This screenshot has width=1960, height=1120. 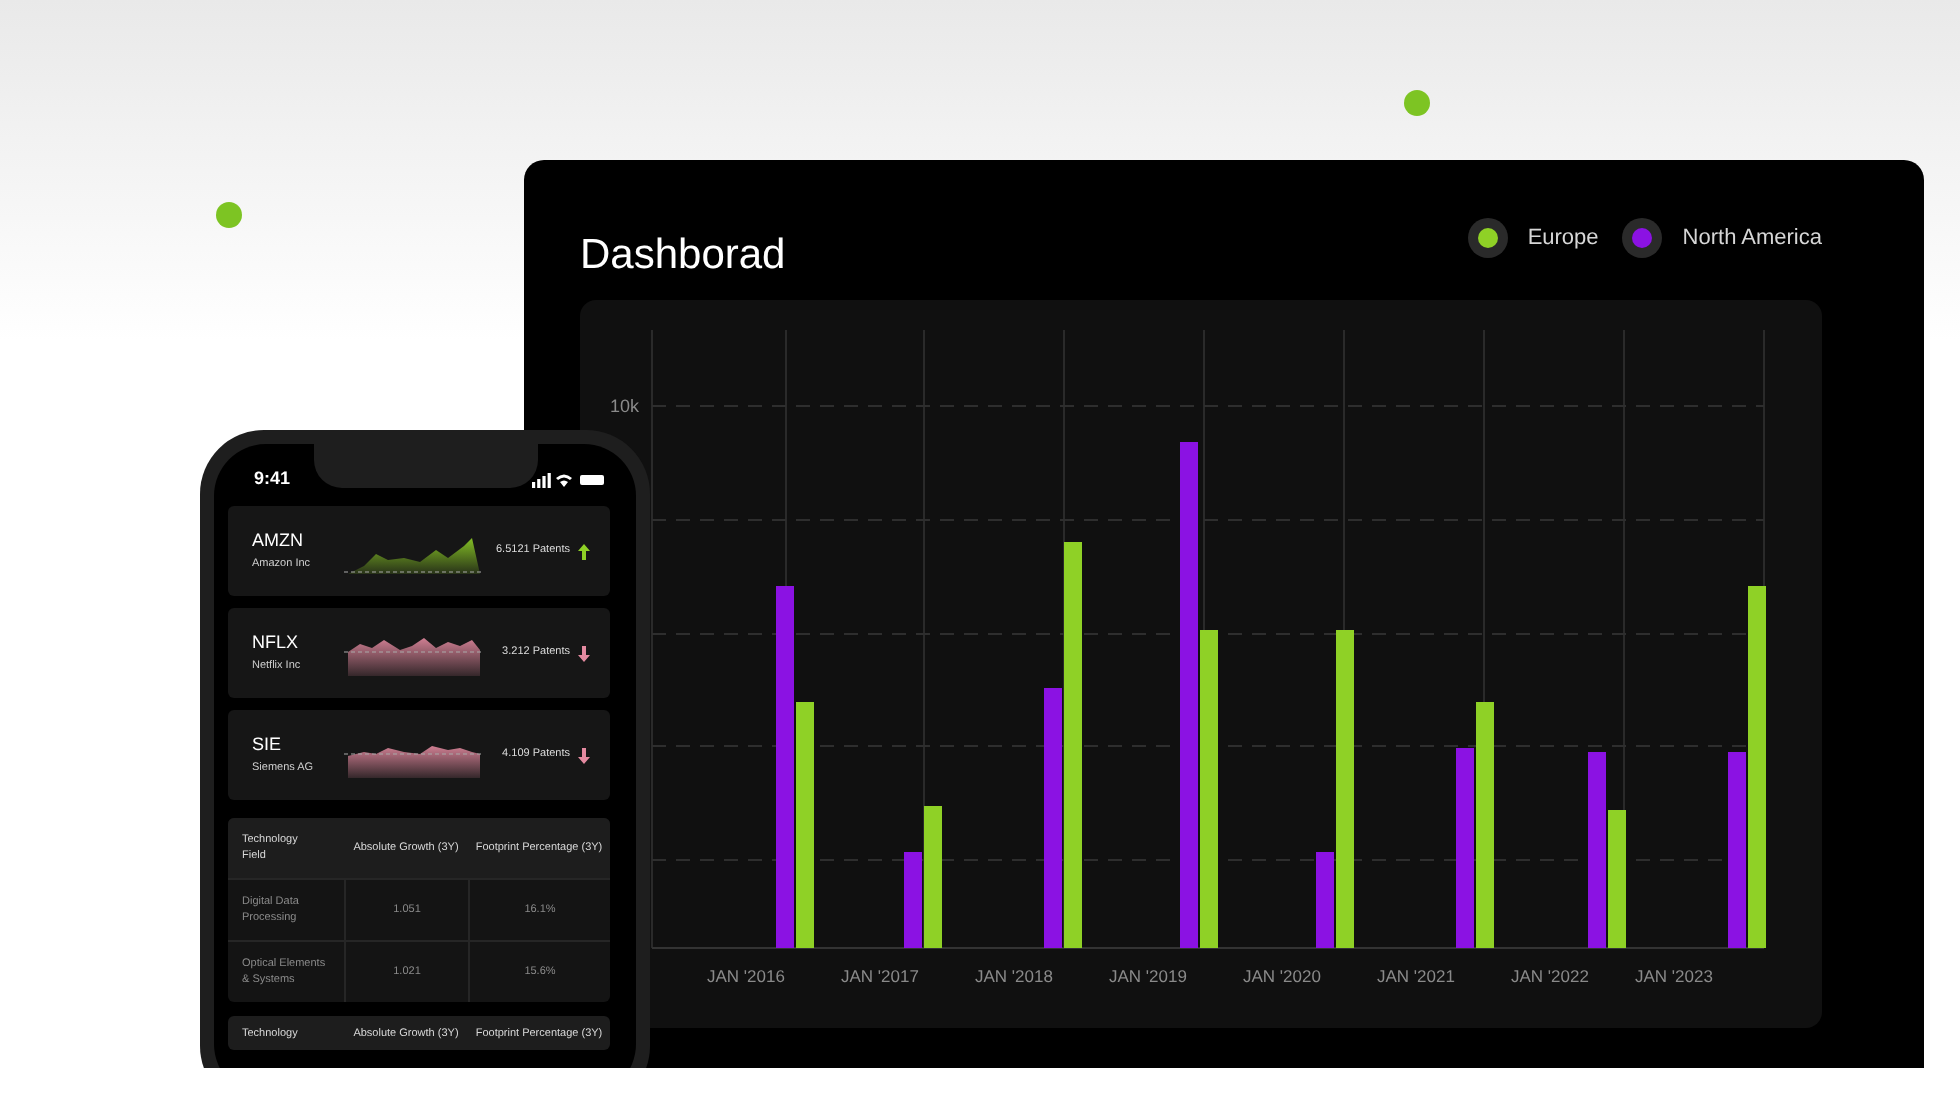 What do you see at coordinates (570, 480) in the screenshot?
I see `status-icons` at bounding box center [570, 480].